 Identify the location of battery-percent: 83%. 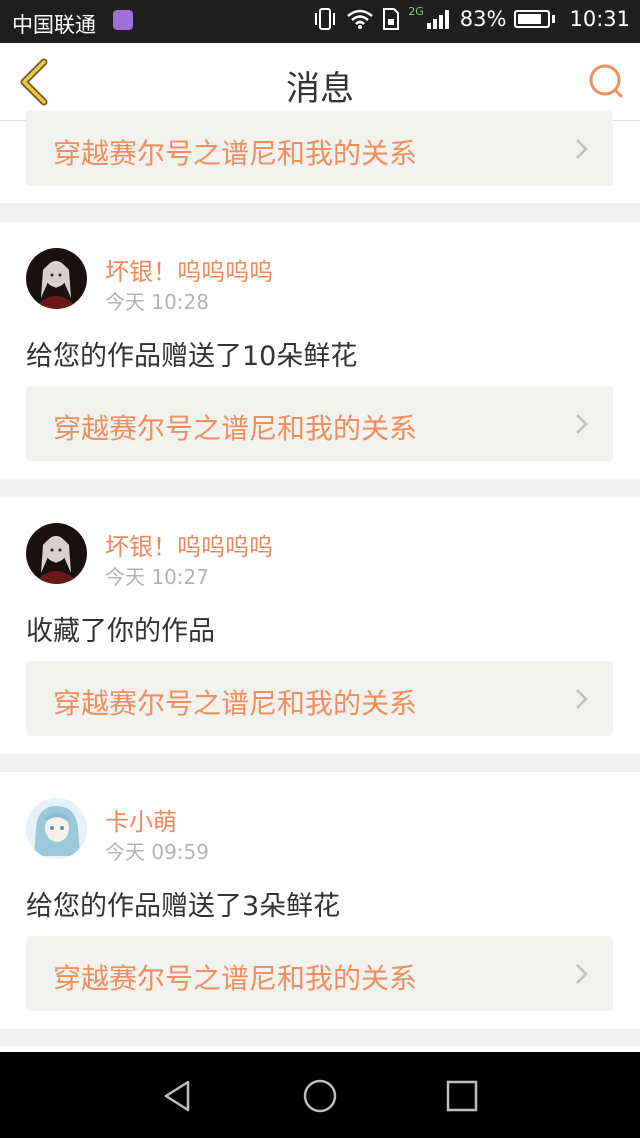
(483, 19).